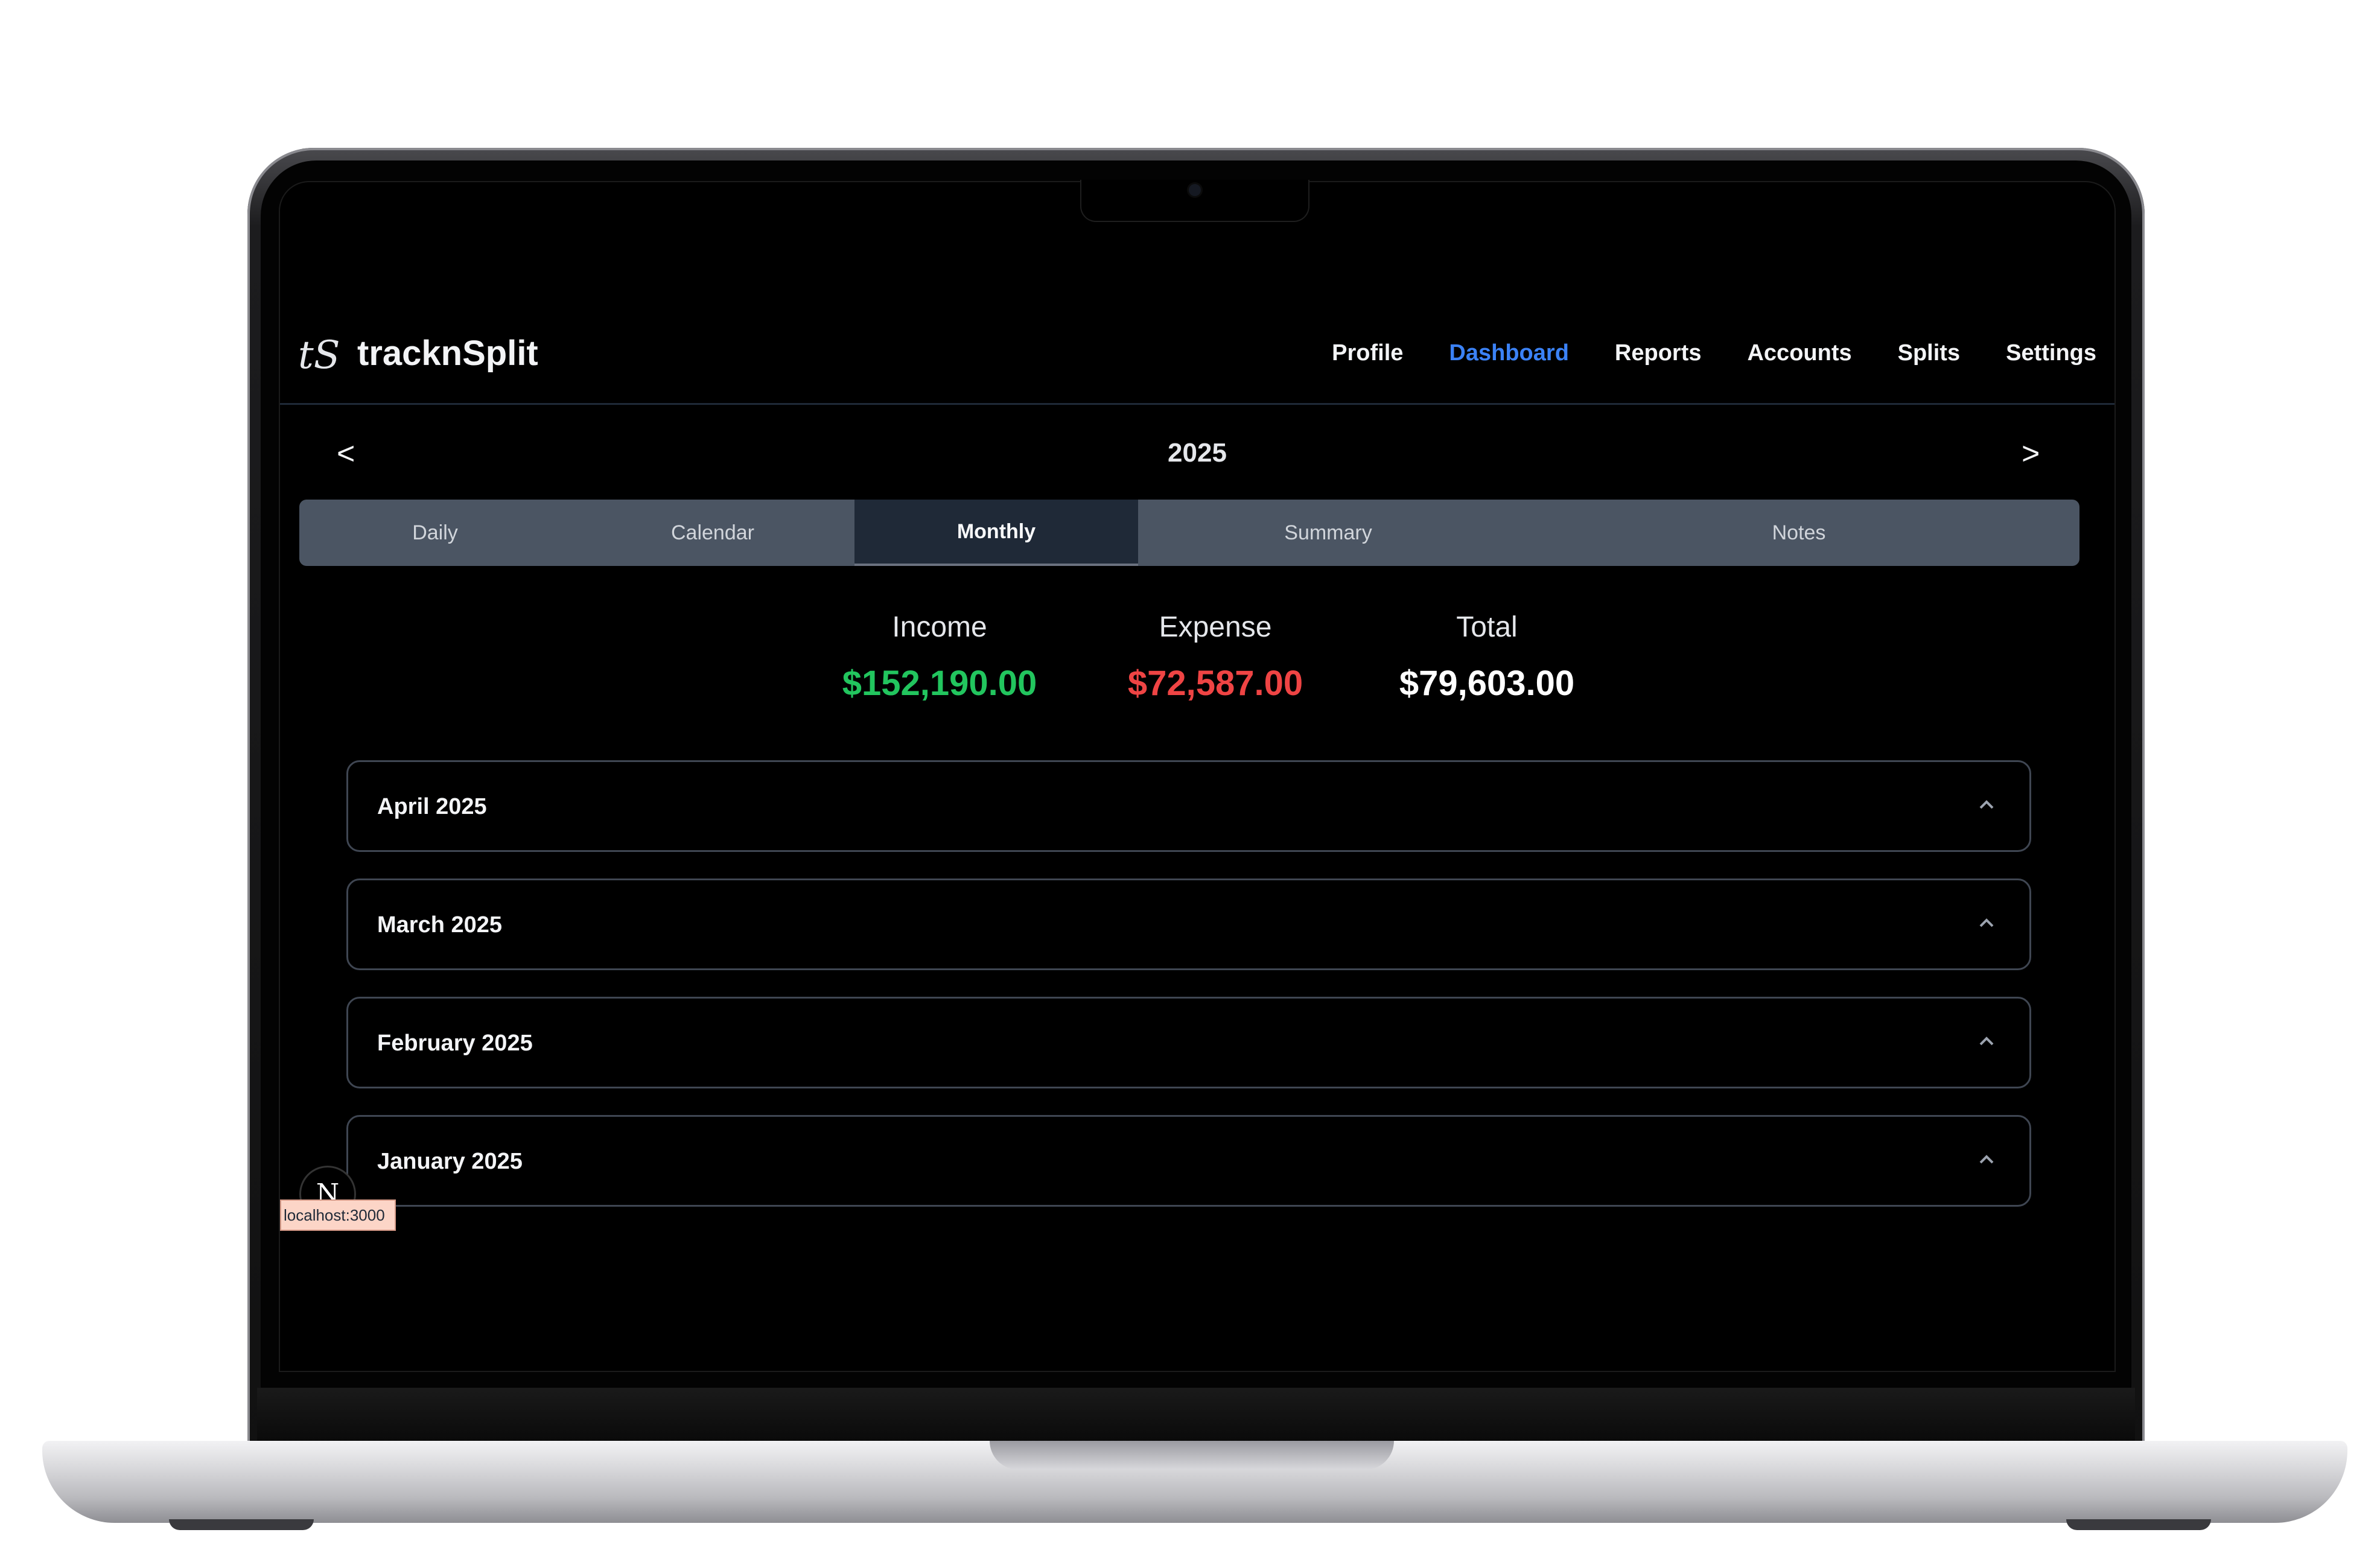 The image size is (2380, 1547). What do you see at coordinates (1192, 1456) in the screenshot?
I see `laptop-opening-groove` at bounding box center [1192, 1456].